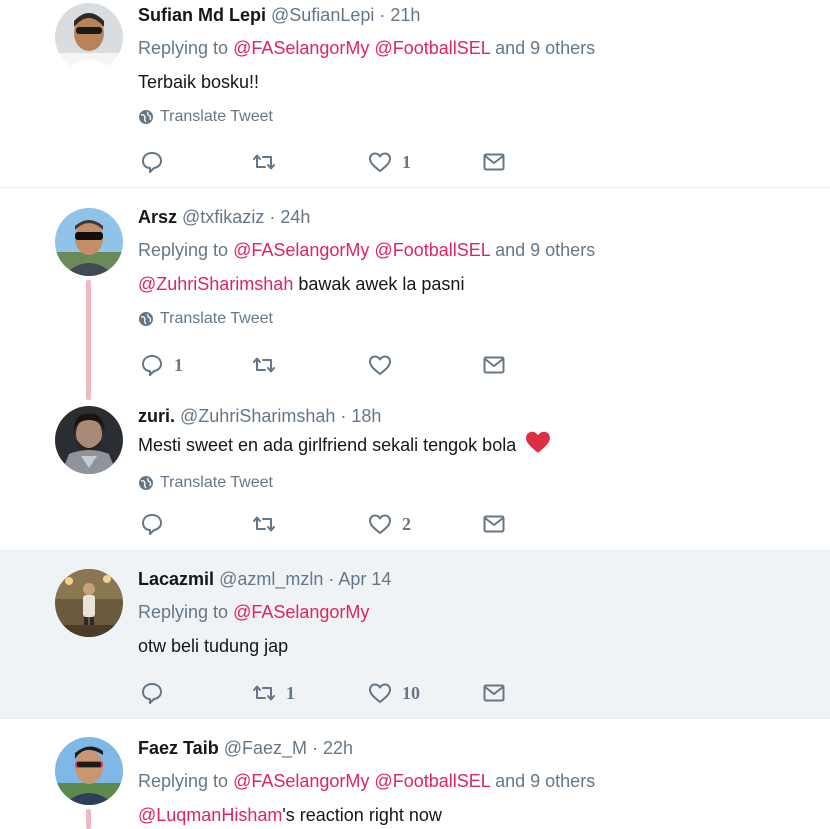  What do you see at coordinates (178, 748) in the screenshot?
I see `display-name: Faez Taib` at bounding box center [178, 748].